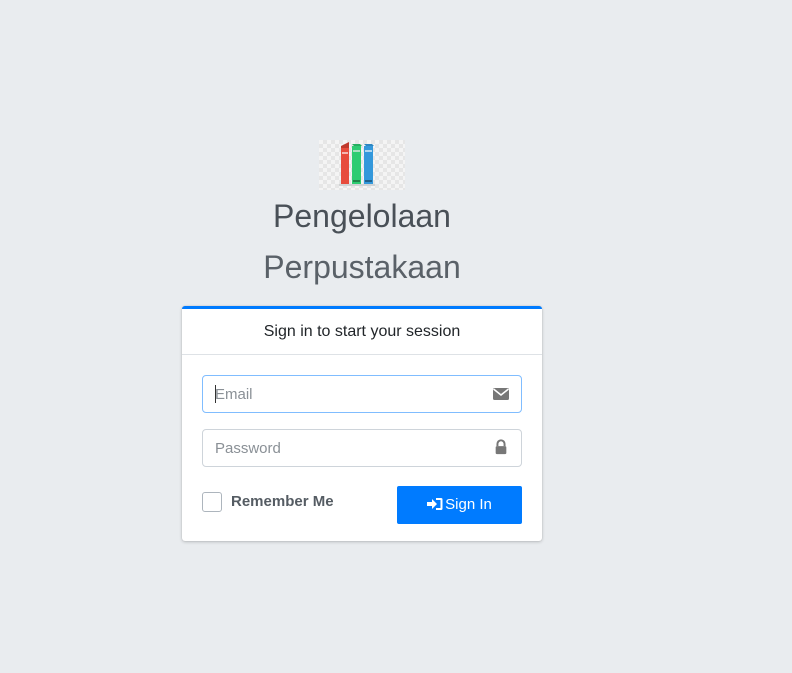 This screenshot has width=792, height=673. I want to click on login-box-message: Sign in to start your session, so click(362, 332).